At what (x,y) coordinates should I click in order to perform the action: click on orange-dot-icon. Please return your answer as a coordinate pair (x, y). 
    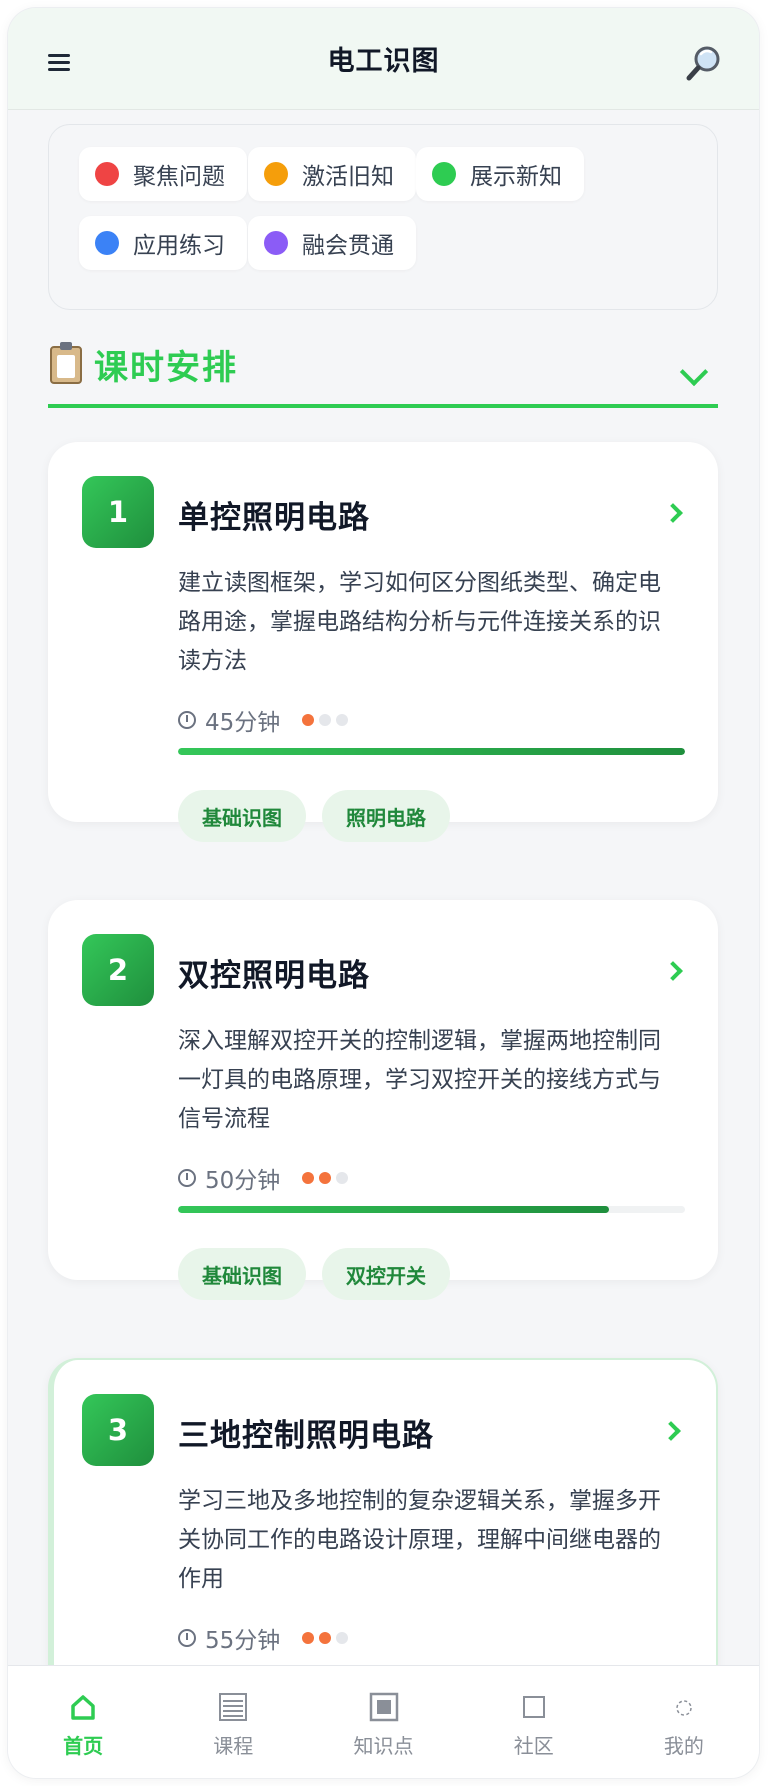
    Looking at the image, I should click on (276, 174).